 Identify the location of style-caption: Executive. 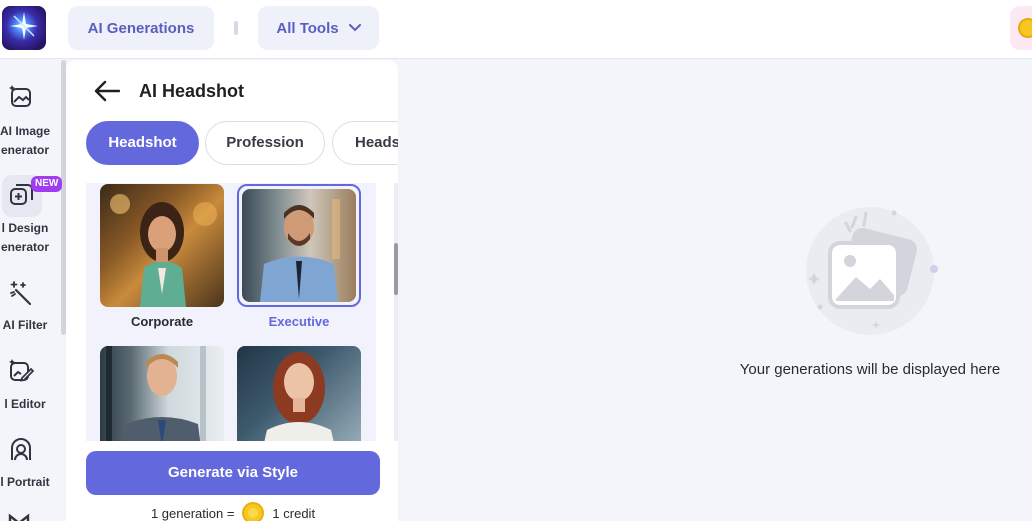
(299, 321).